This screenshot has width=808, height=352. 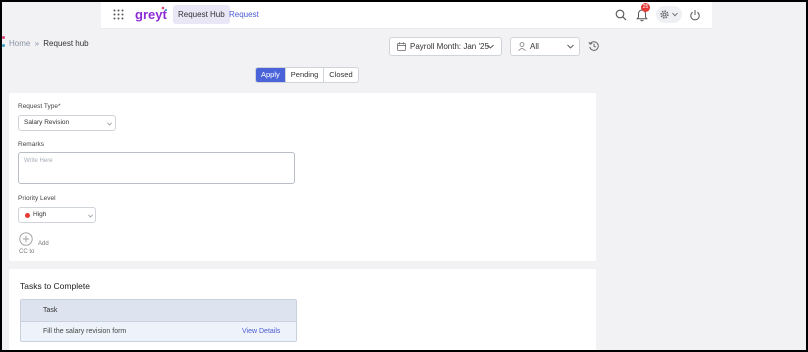 I want to click on breadcrumb-current: Request hub, so click(x=66, y=43).